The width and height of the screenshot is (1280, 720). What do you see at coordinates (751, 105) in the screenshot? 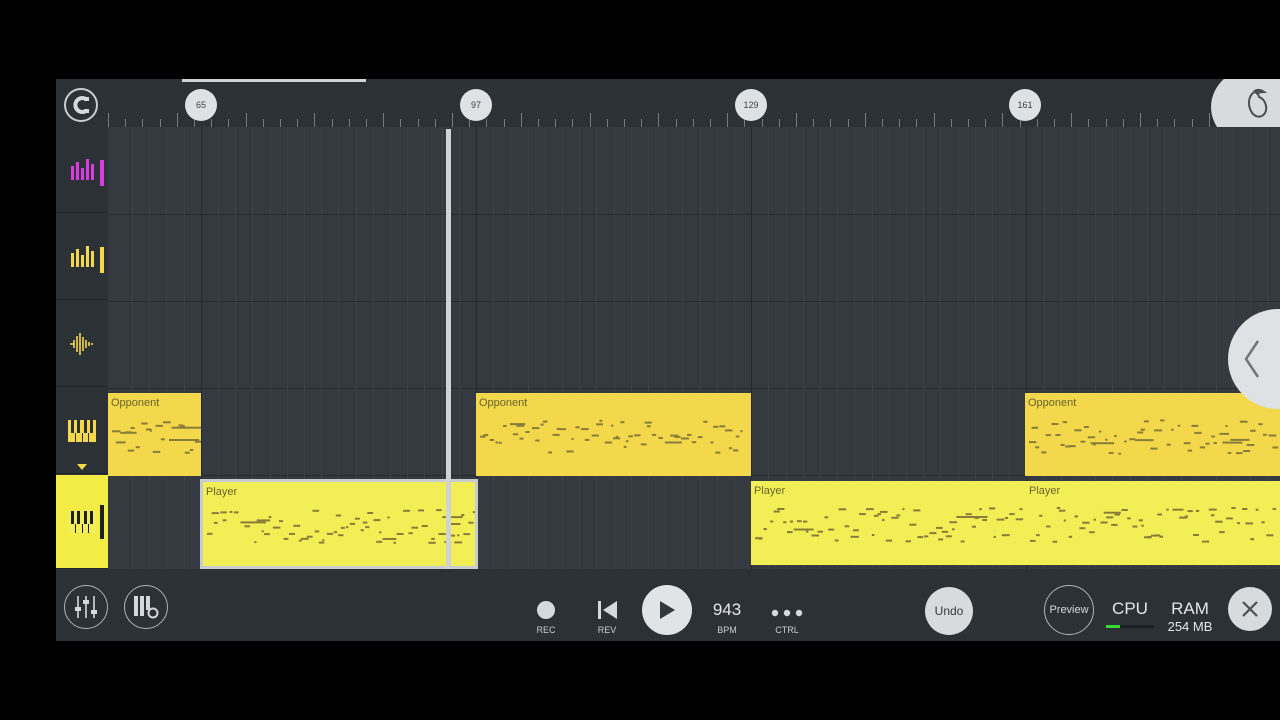
I see `bar-marker: 129` at bounding box center [751, 105].